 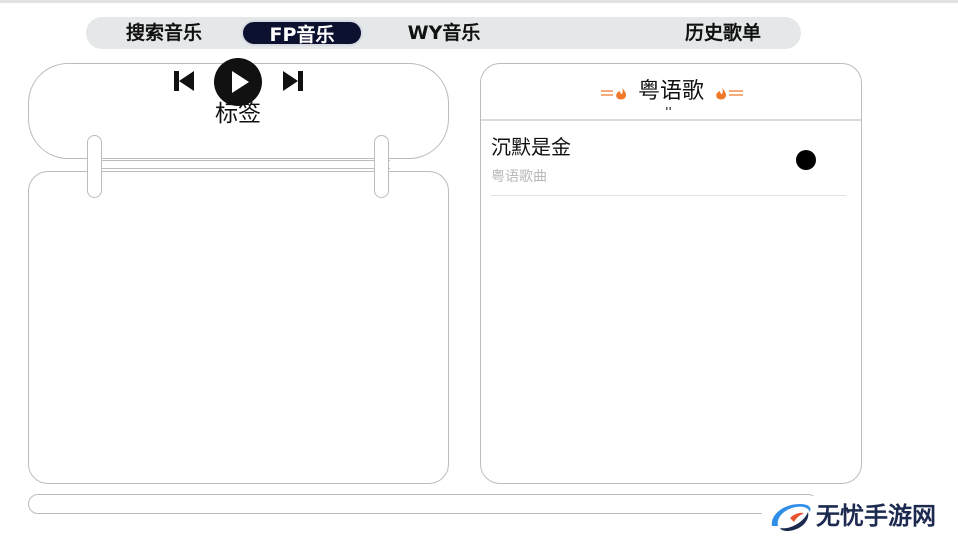 What do you see at coordinates (668, 163) in the screenshot?
I see `song-list-item: 沉默是金 粤语歌曲` at bounding box center [668, 163].